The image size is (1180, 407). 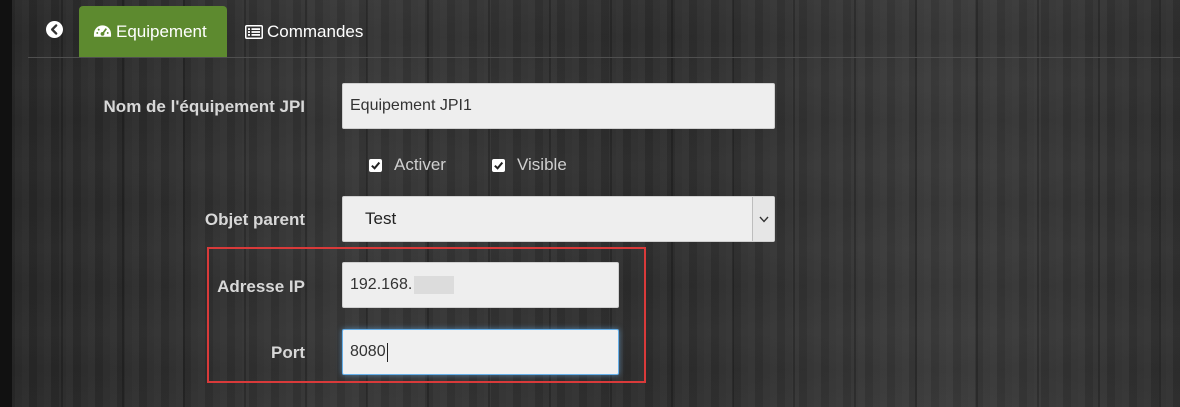 What do you see at coordinates (434, 285) in the screenshot?
I see `redacted-mask` at bounding box center [434, 285].